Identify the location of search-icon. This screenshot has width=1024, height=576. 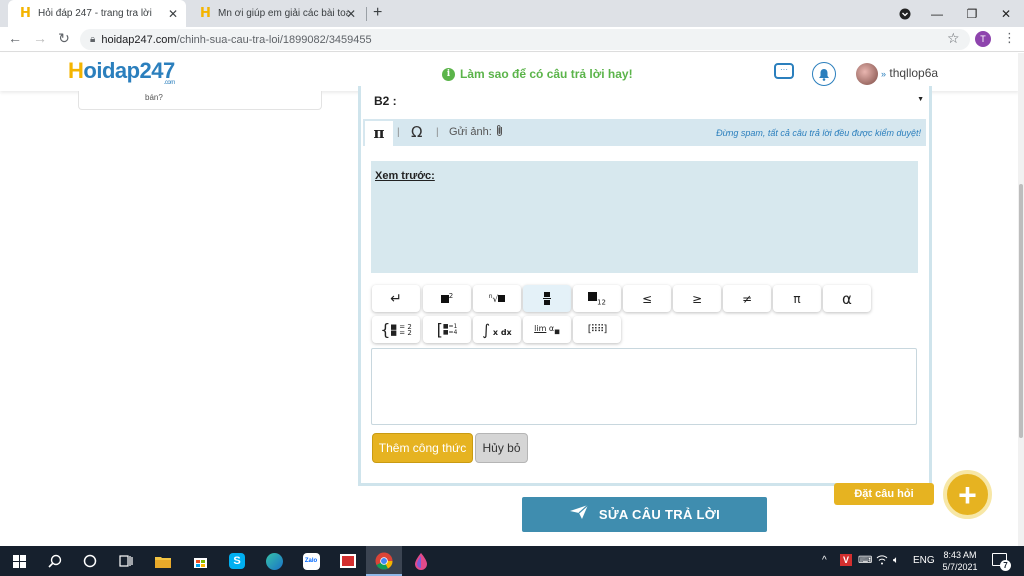
(55, 561).